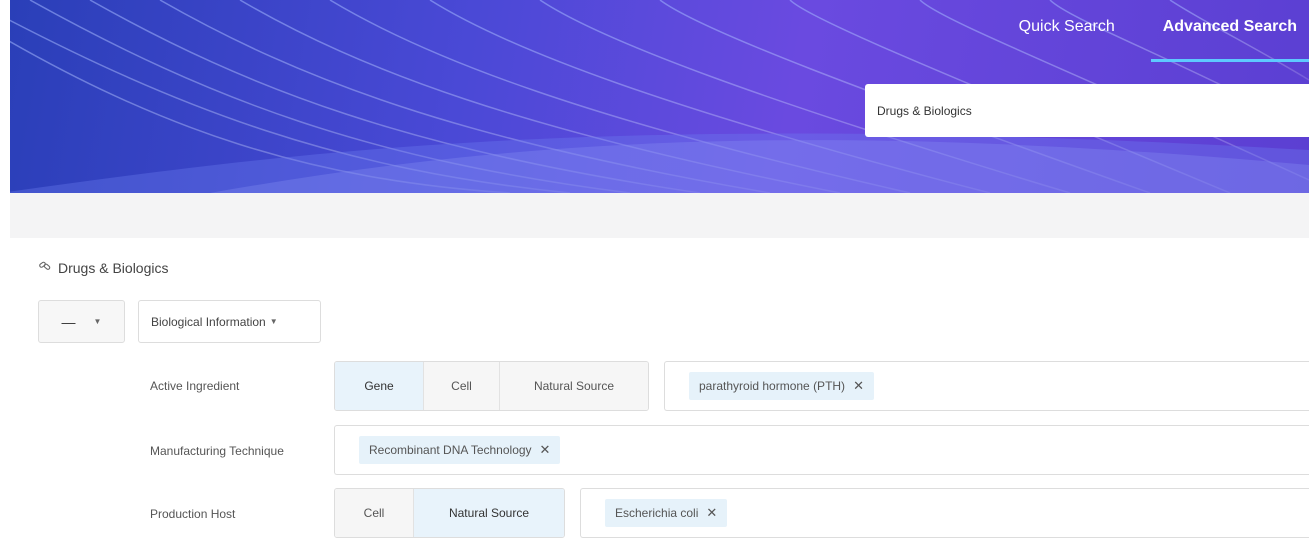 This screenshot has height=548, width=1309. I want to click on toolbar-band, so click(659, 215).